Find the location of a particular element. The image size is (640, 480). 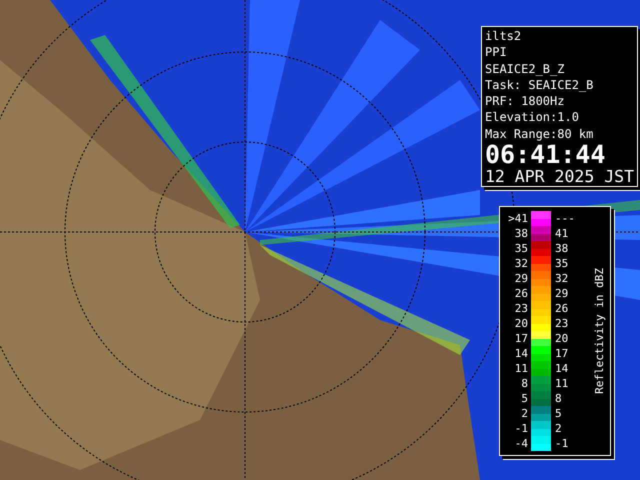

elevation-label: Elevation:1.0 is located at coordinates (532, 117).